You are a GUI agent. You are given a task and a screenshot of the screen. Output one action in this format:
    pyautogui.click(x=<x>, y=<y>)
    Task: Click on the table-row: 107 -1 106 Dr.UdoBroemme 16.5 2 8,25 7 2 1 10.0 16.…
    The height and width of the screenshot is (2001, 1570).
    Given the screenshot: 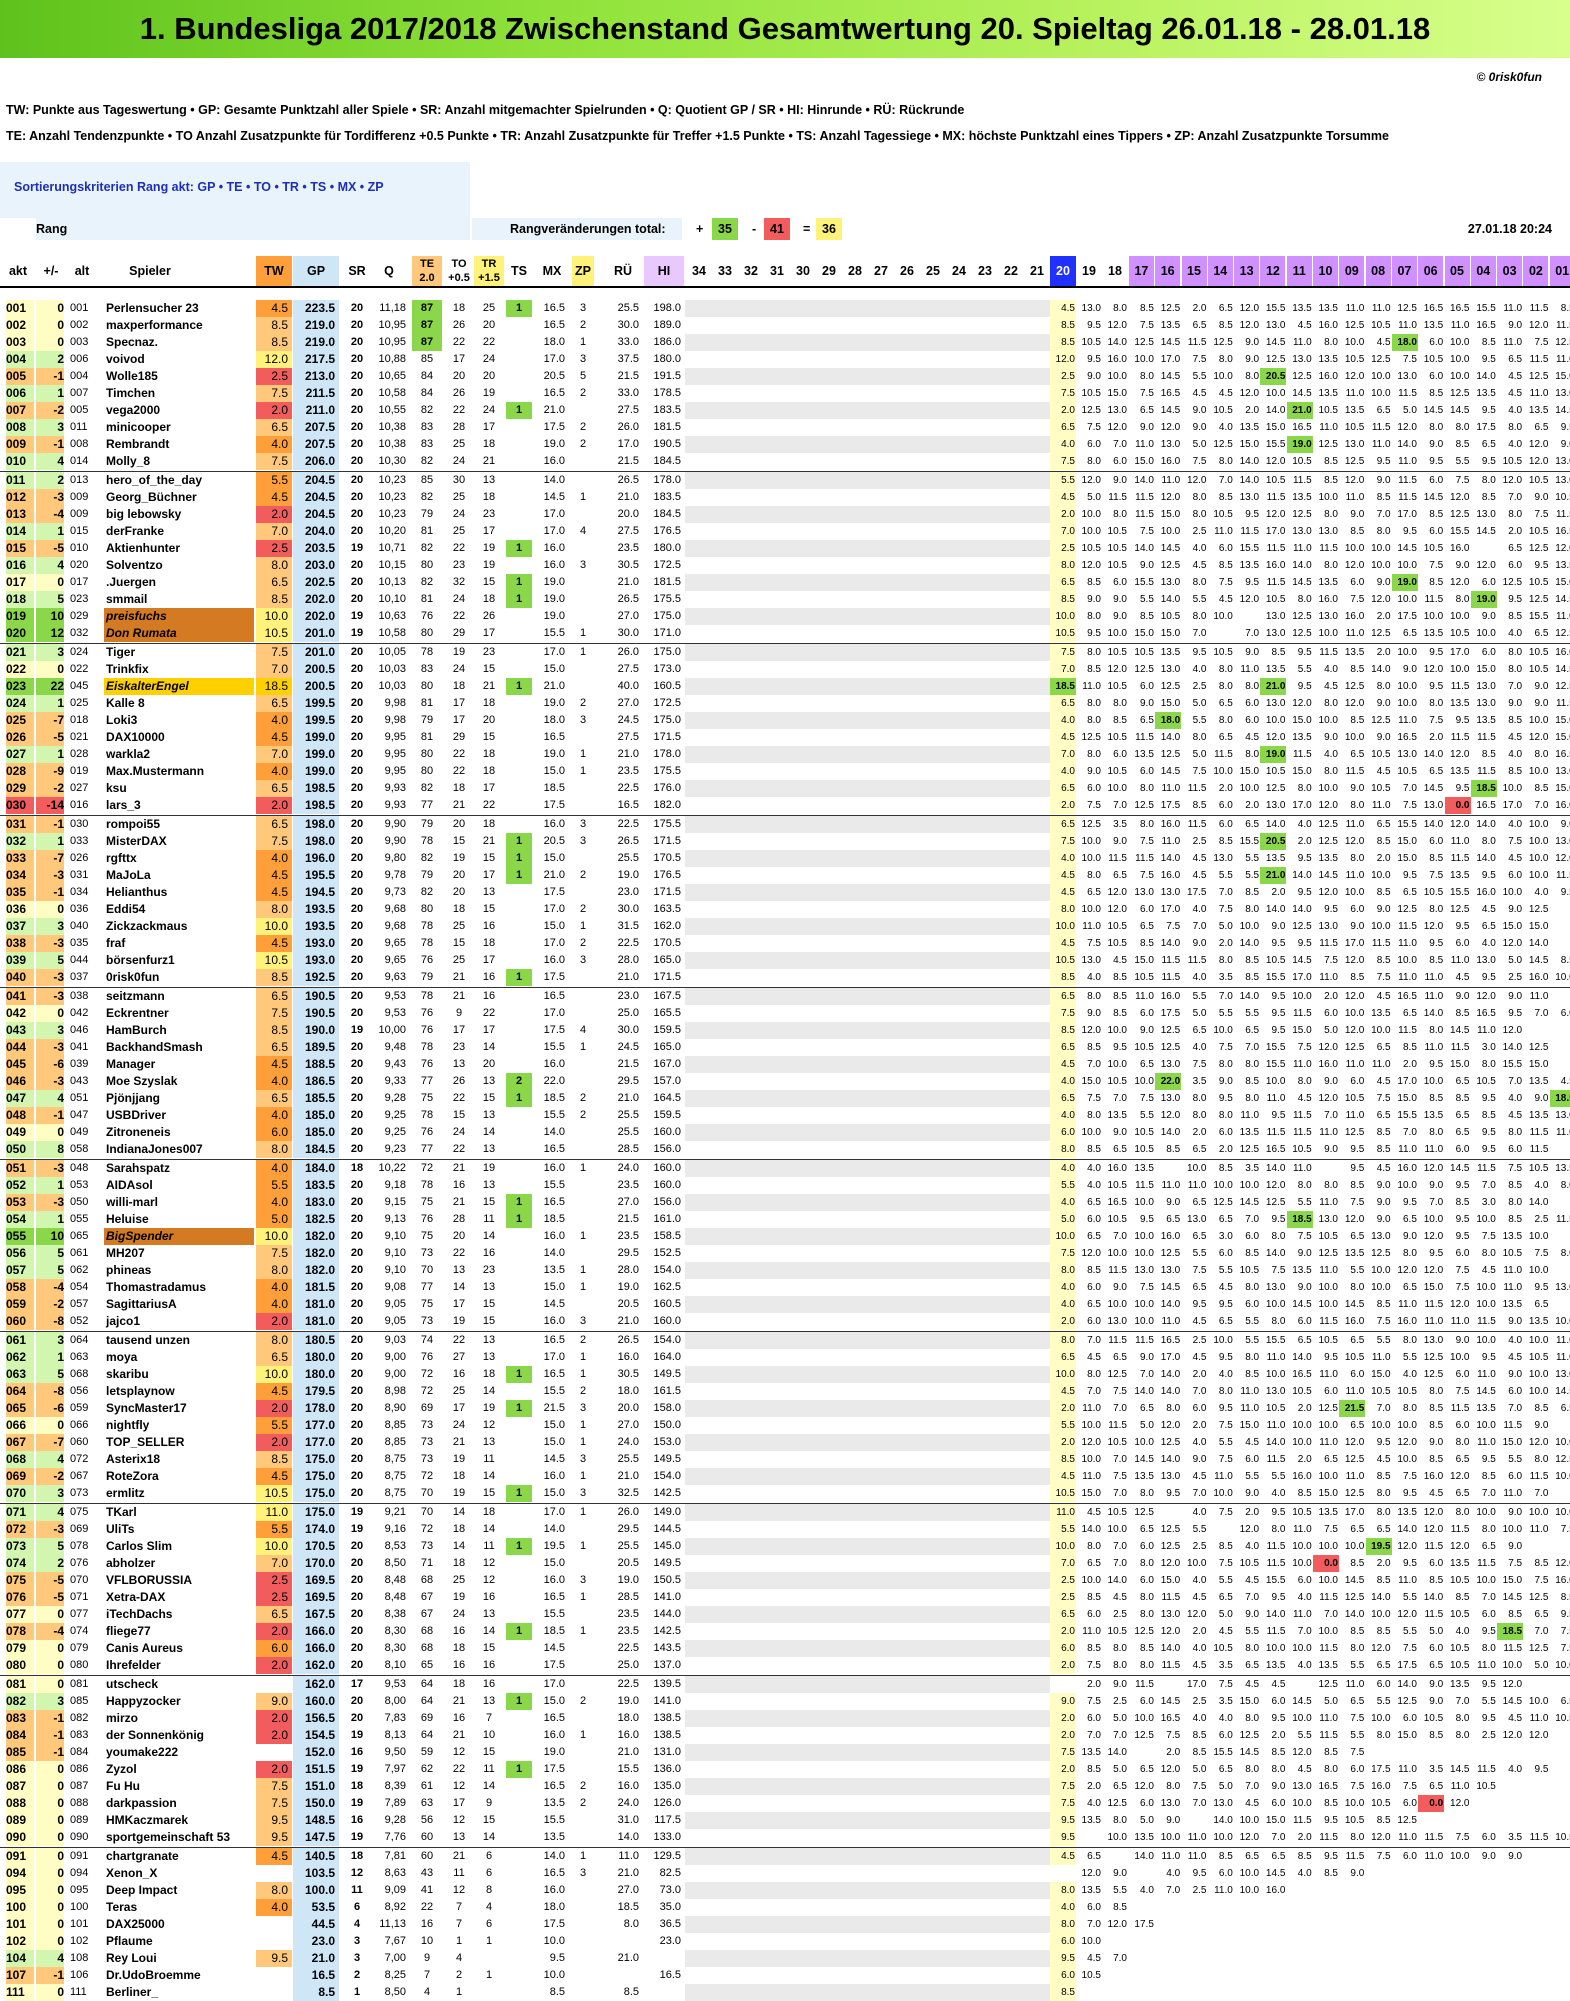 What is the action you would take?
    pyautogui.click(x=785, y=1975)
    